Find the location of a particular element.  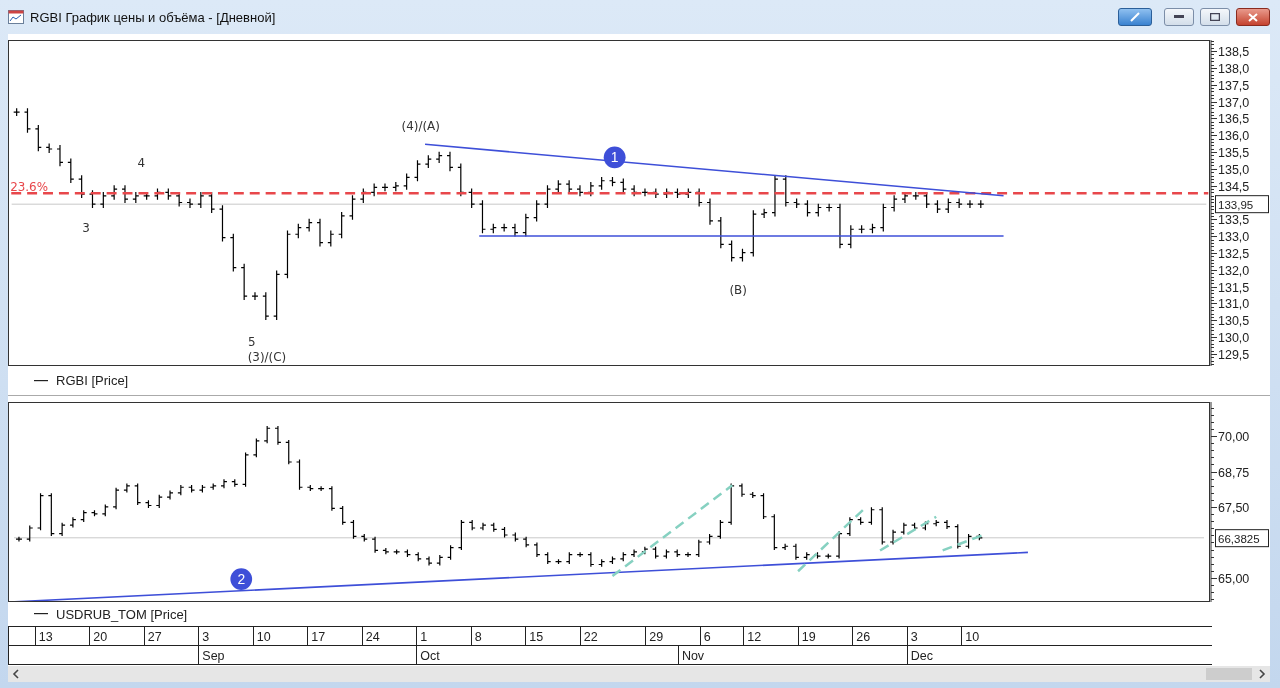

number-badge: 2 is located at coordinates (241, 579).